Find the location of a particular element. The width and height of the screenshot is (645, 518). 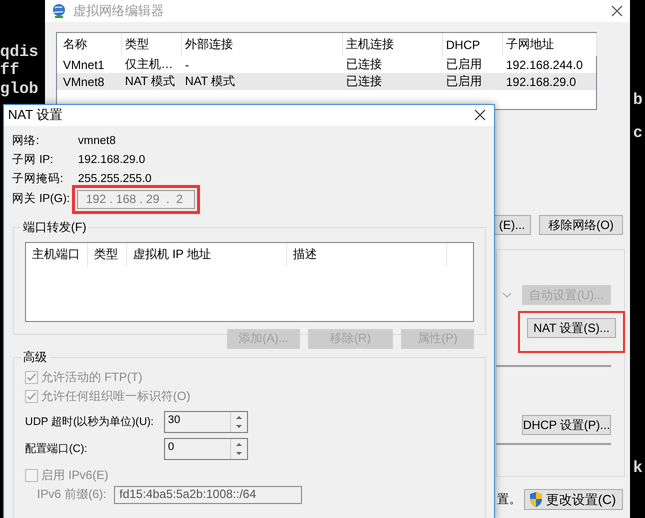

column-header: 名称 is located at coordinates (91, 44).